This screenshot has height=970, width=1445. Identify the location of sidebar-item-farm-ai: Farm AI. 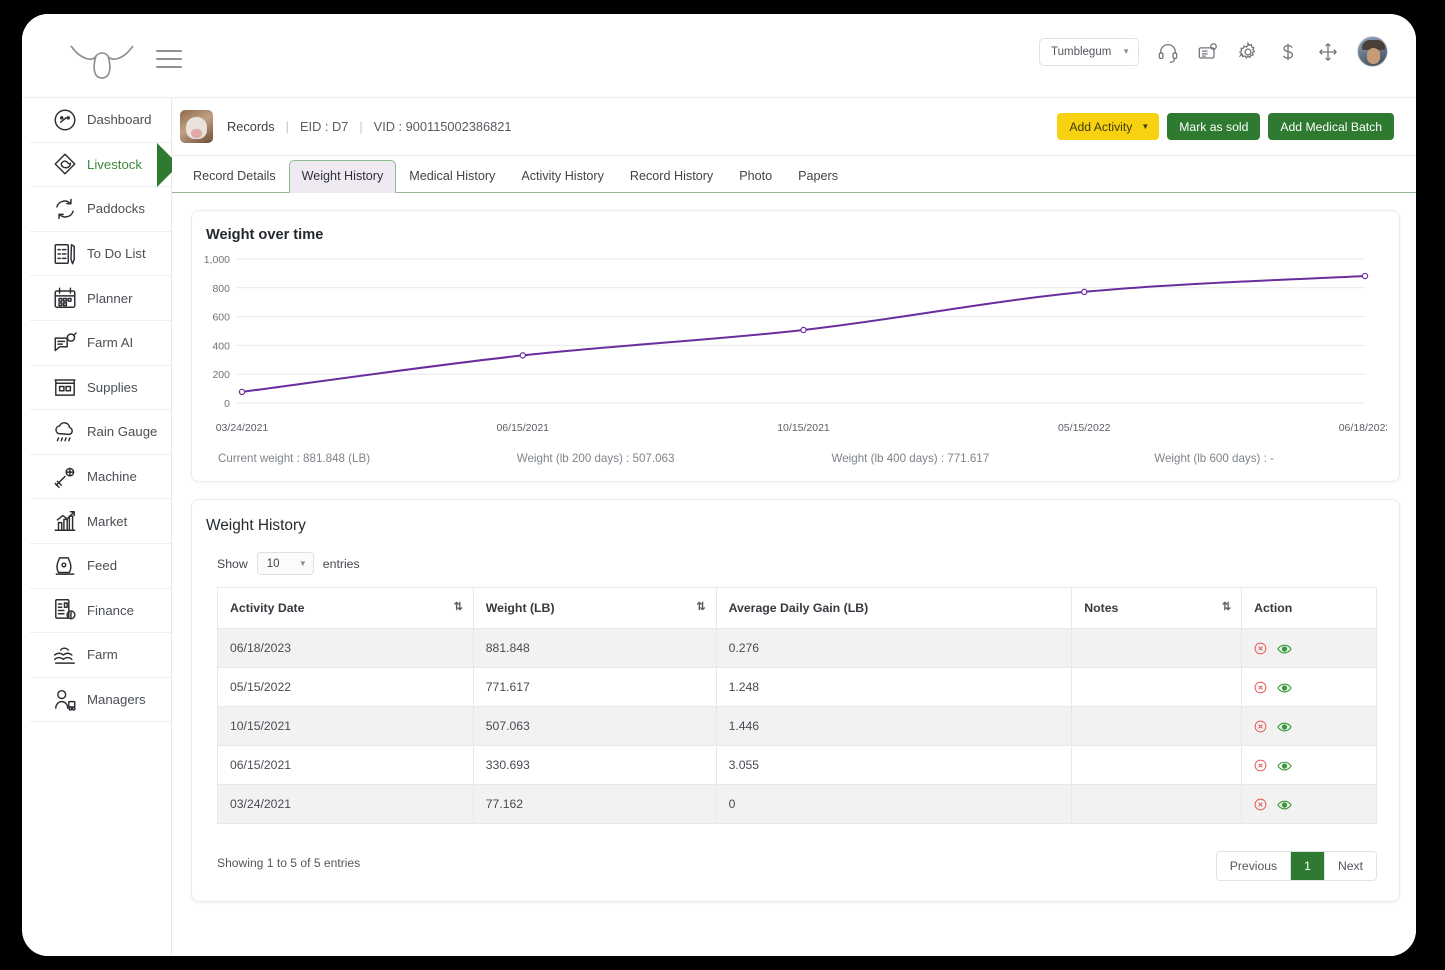
(100, 343).